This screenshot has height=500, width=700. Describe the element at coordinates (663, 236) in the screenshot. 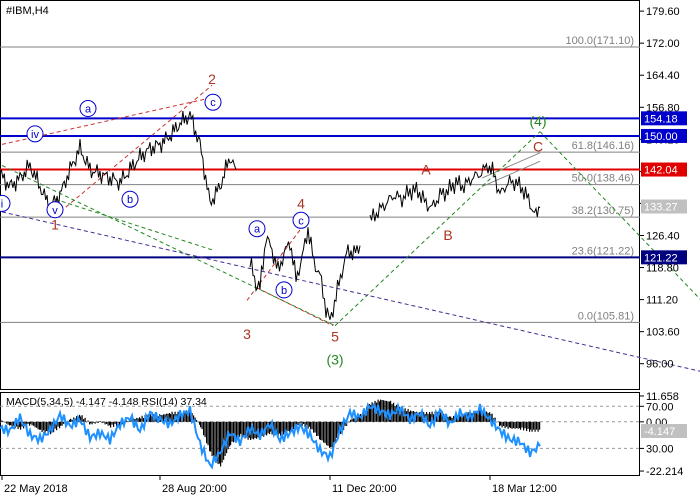

I see `price-tick-label: 126.40` at that location.